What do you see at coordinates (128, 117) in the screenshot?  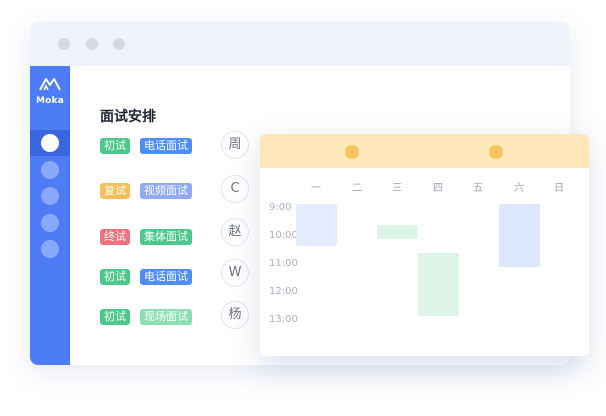 I see `section-title: 面试安排` at bounding box center [128, 117].